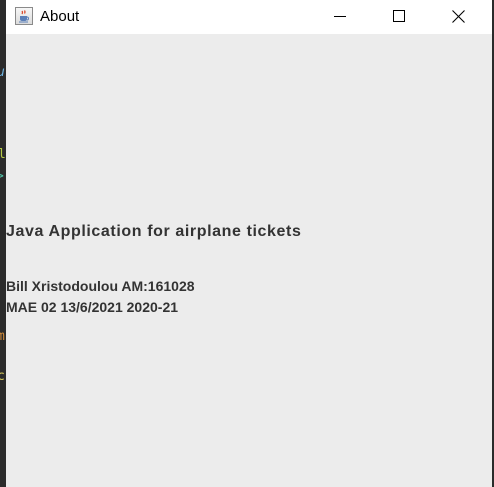 This screenshot has height=487, width=494. What do you see at coordinates (100, 286) in the screenshot?
I see `author-label: Bill Xristodoulou AM:161028` at bounding box center [100, 286].